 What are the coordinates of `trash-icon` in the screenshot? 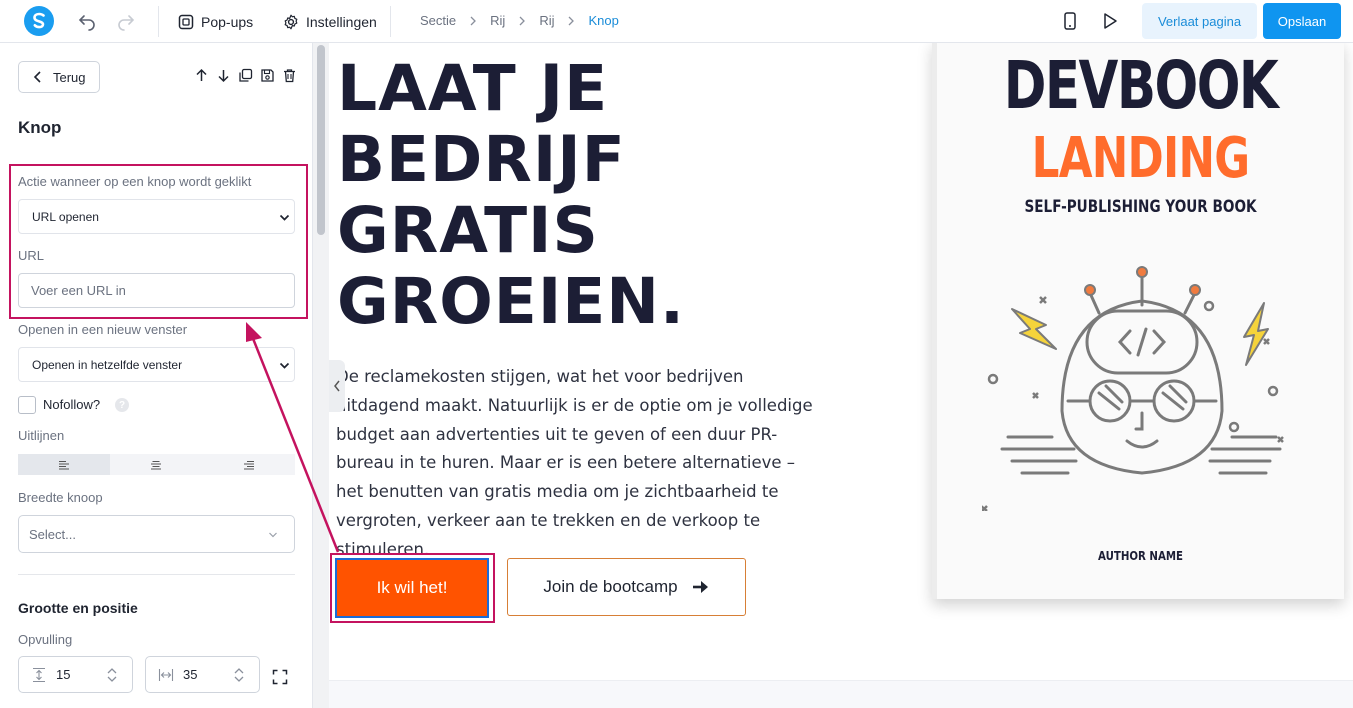 It's located at (289, 75).